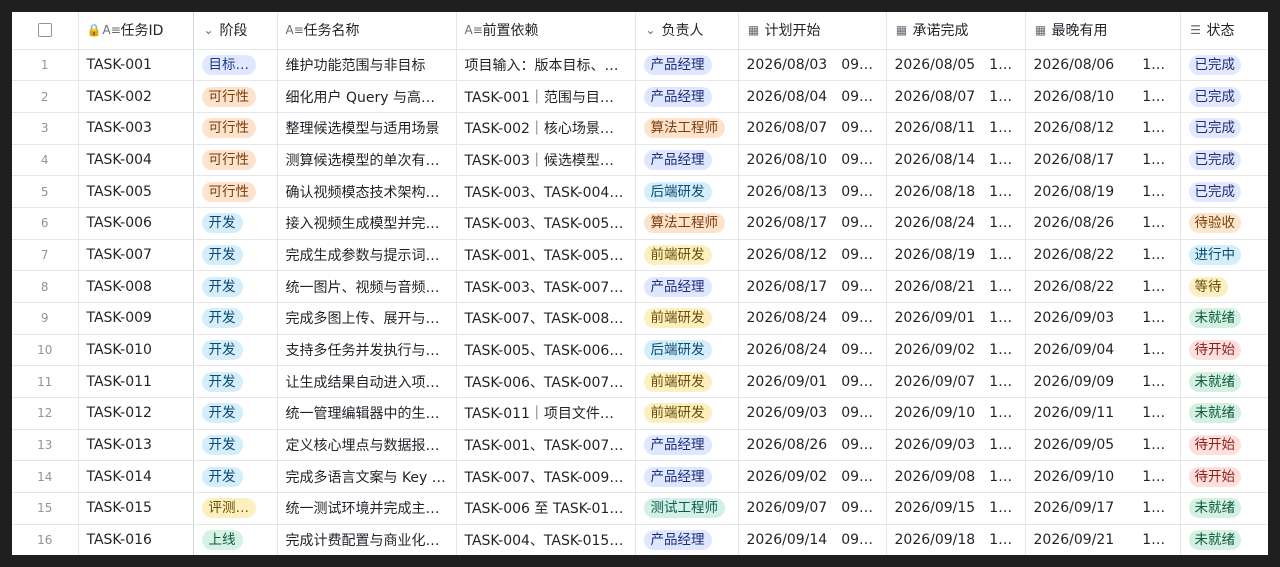 The width and height of the screenshot is (1280, 567). Describe the element at coordinates (45, 160) in the screenshot. I see `row-number: 4` at that location.